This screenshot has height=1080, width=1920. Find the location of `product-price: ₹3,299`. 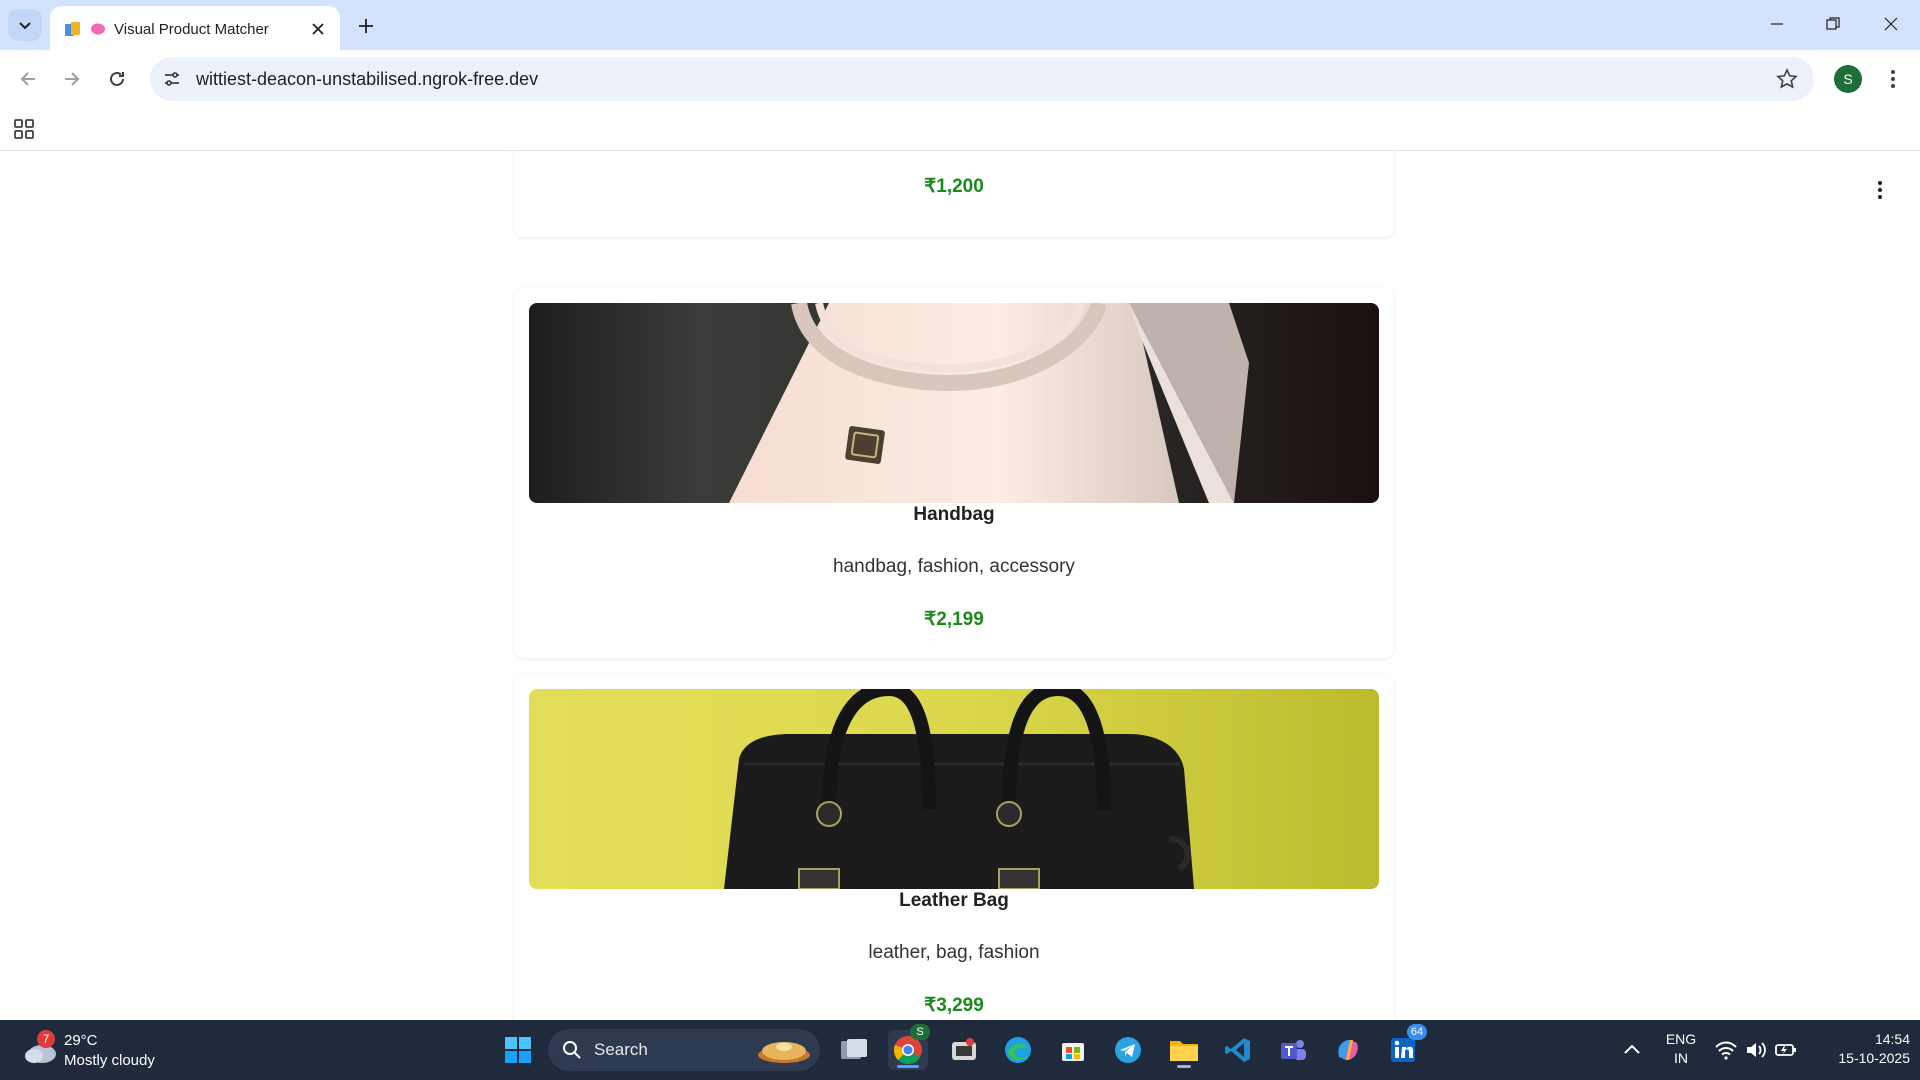

product-price: ₹3,299 is located at coordinates (954, 1005).